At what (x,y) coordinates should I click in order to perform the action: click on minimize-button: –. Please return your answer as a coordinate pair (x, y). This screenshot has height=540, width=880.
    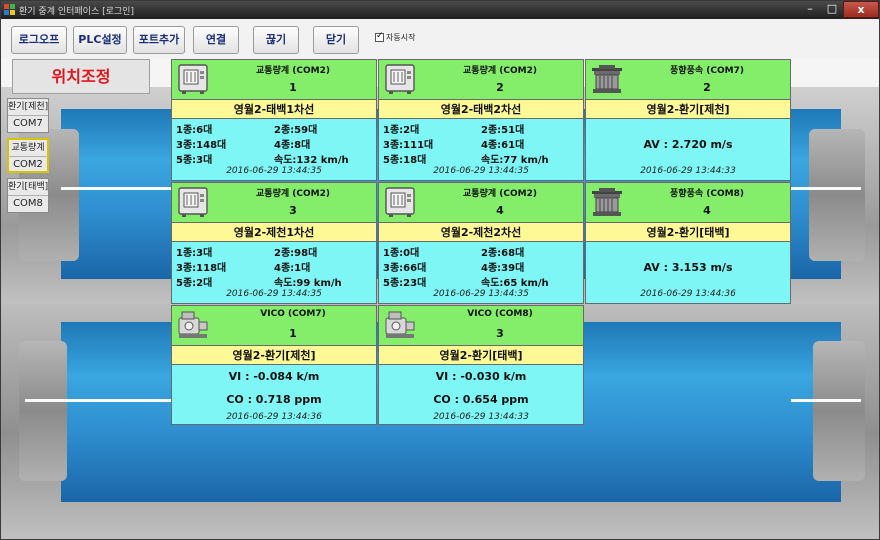
    Looking at the image, I should click on (810, 9).